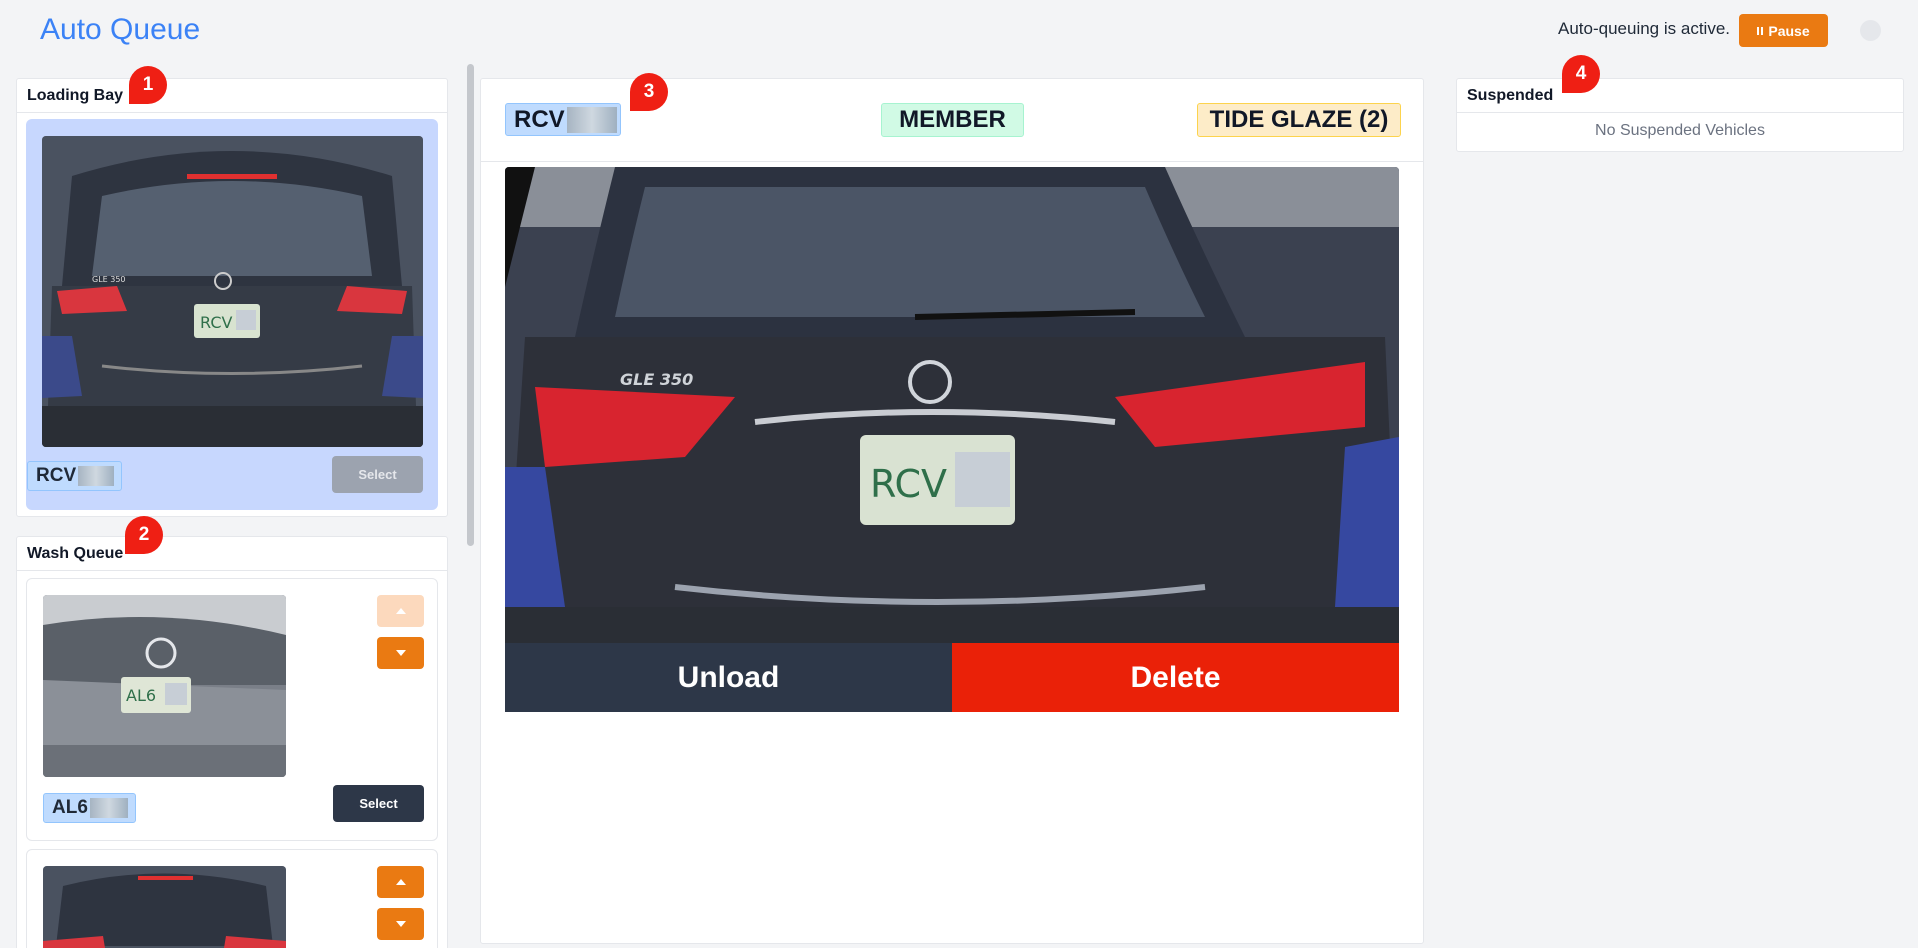  I want to click on plate-photo-text: RCV, so click(908, 484).